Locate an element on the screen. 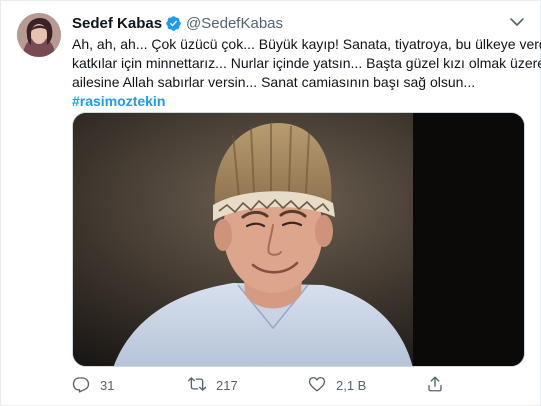  reply-button: 31 is located at coordinates (93, 385).